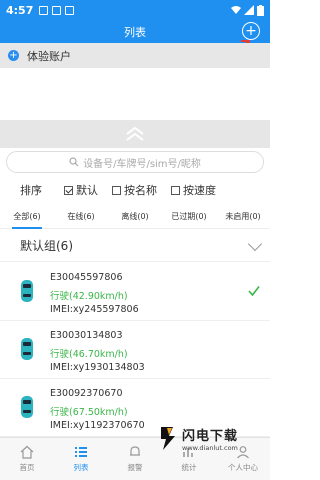  I want to click on search-section: 设备号/车牌号/sim号/昵称, so click(135, 162).